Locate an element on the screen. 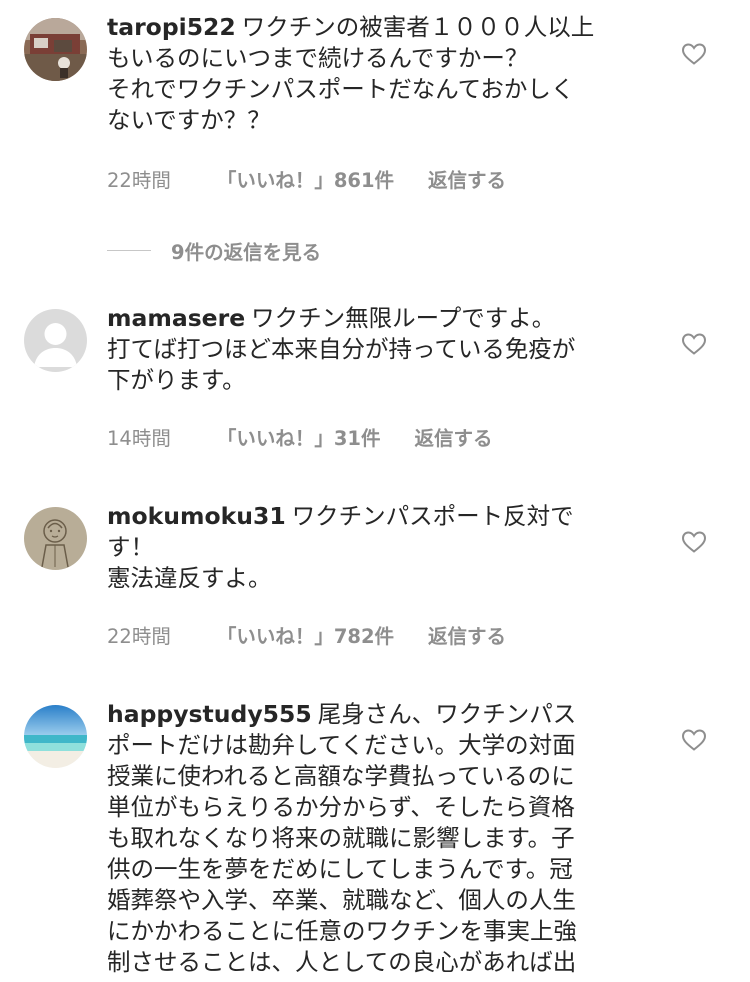 This screenshot has height=982, width=750. comment-body: mokumoku31 ワクチンパスポート反対で す！ 憲法違反すよ。 is located at coordinates (374, 547).